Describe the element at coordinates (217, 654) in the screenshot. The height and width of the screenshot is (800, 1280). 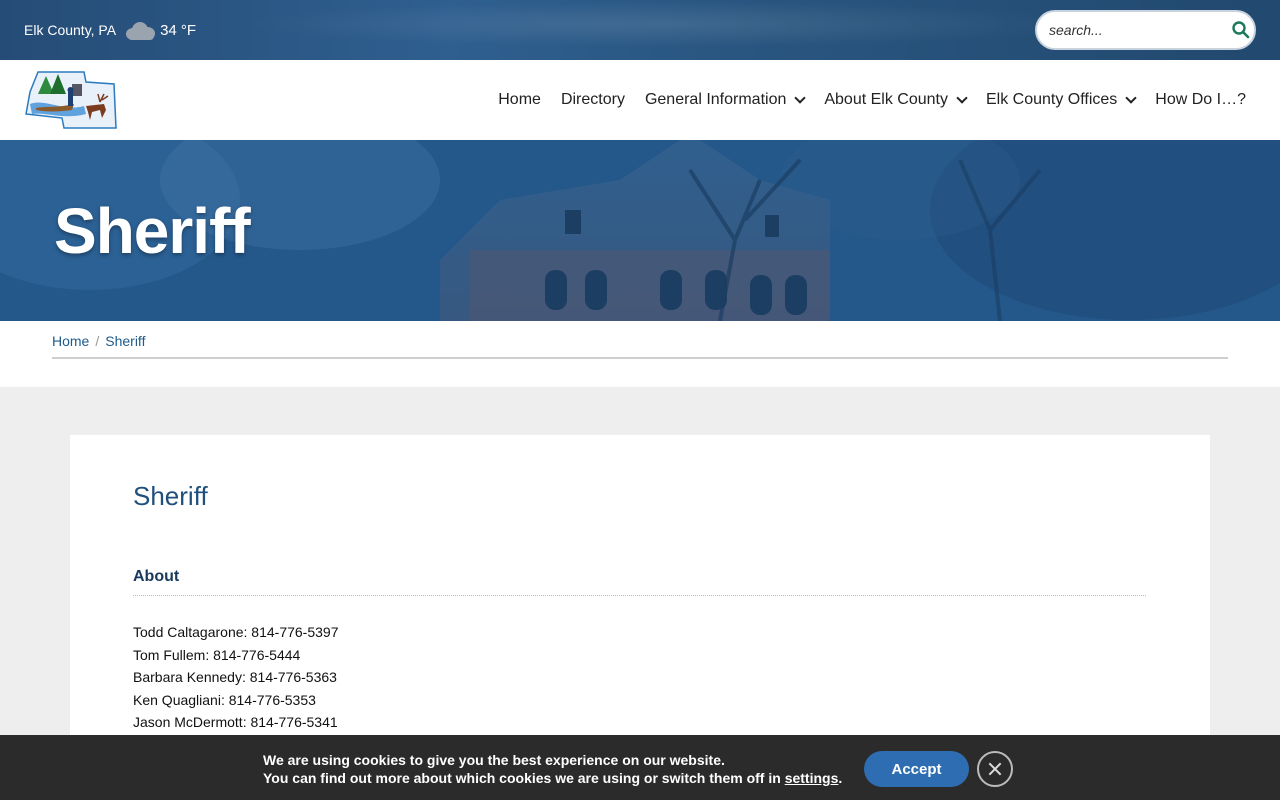
I see `contact-item: Tom Fullem: 814-776-5444` at that location.